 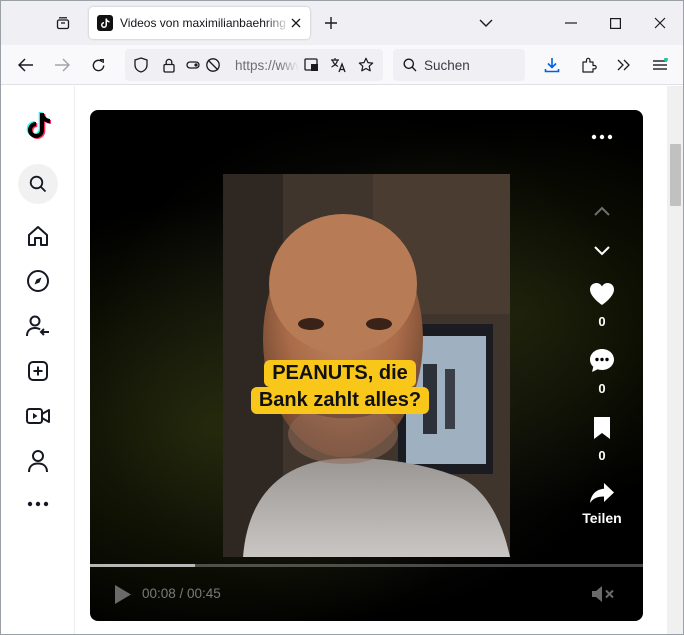 What do you see at coordinates (98, 65) in the screenshot?
I see `reload-icon` at bounding box center [98, 65].